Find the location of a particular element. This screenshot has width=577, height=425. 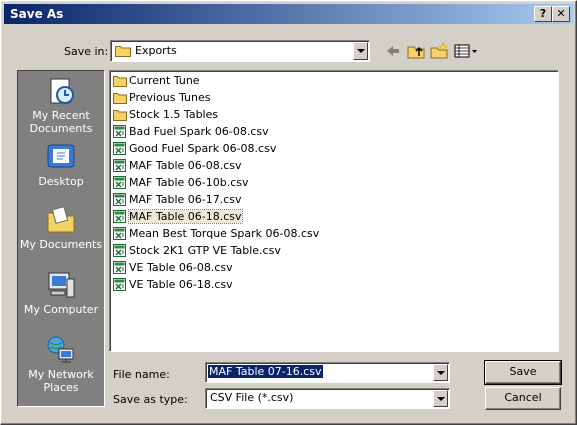

new-folder-icon is located at coordinates (439, 50).